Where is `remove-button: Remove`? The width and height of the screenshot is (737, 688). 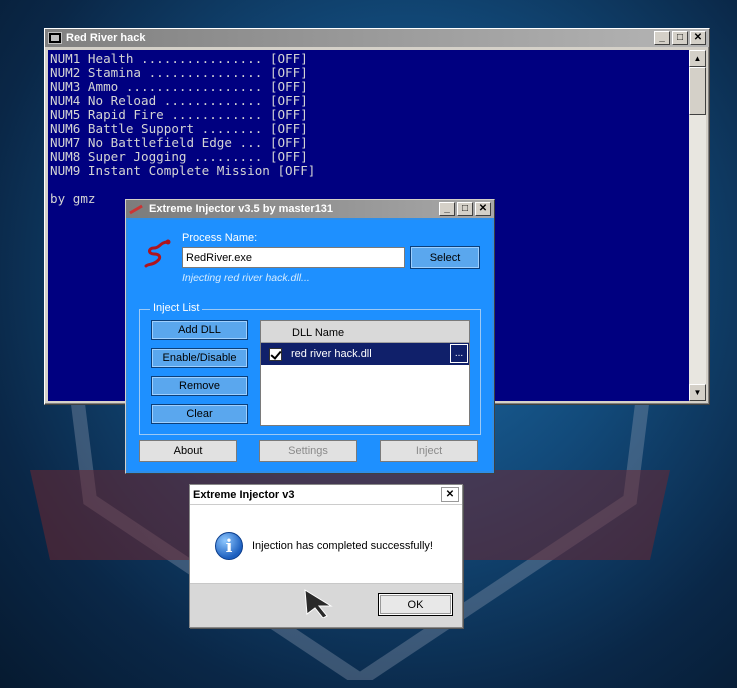 remove-button: Remove is located at coordinates (199, 386).